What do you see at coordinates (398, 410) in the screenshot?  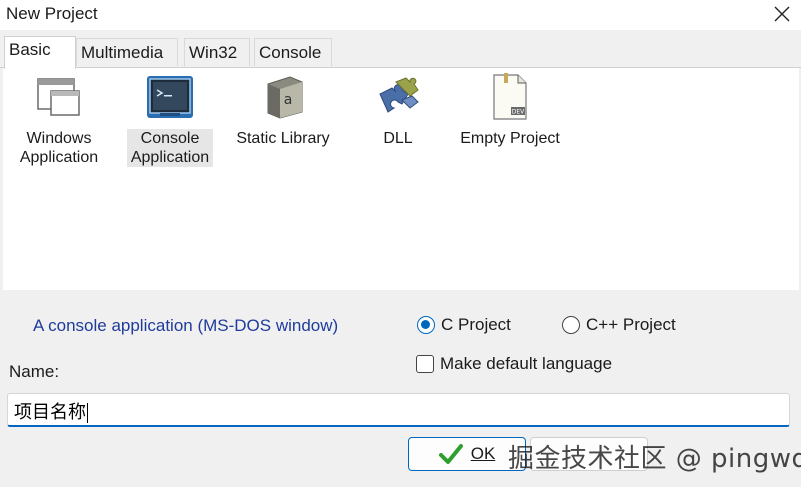 I see `project-name-input: 项目名称` at bounding box center [398, 410].